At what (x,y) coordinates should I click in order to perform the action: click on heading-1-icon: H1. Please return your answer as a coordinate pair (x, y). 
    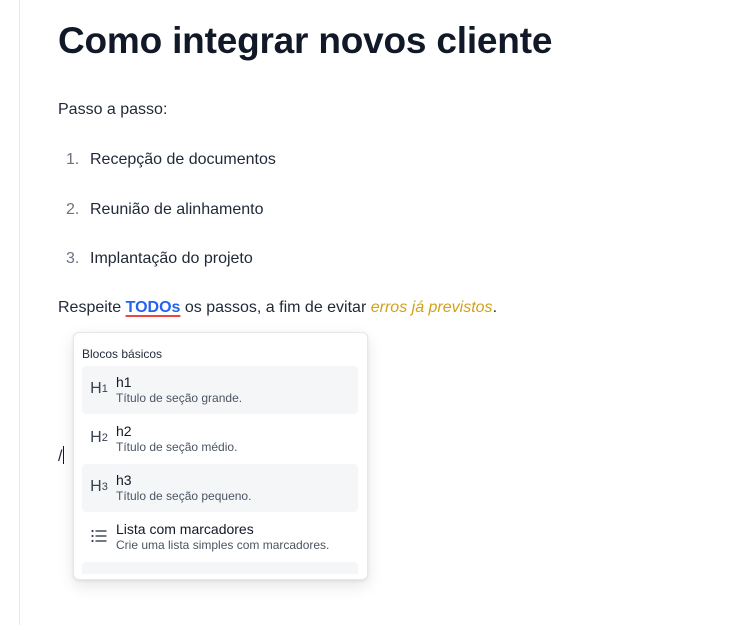
    Looking at the image, I should click on (99, 388).